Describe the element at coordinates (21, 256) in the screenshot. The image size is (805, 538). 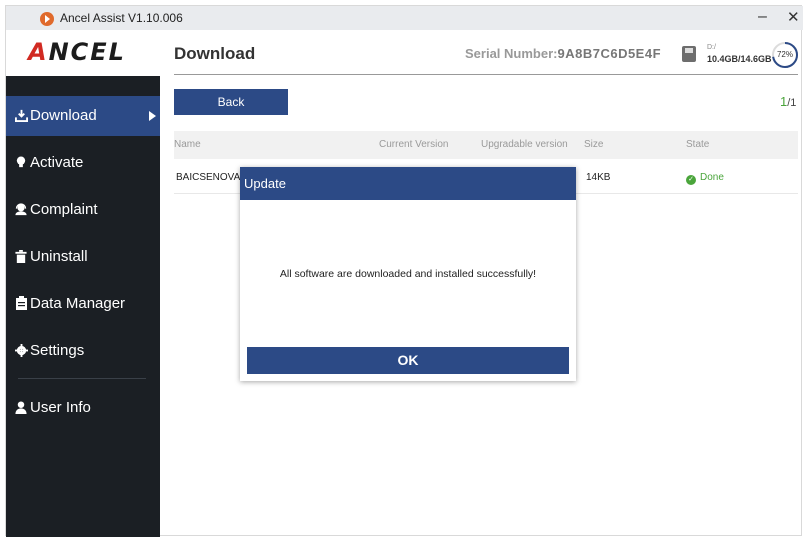
I see `trash-icon` at that location.